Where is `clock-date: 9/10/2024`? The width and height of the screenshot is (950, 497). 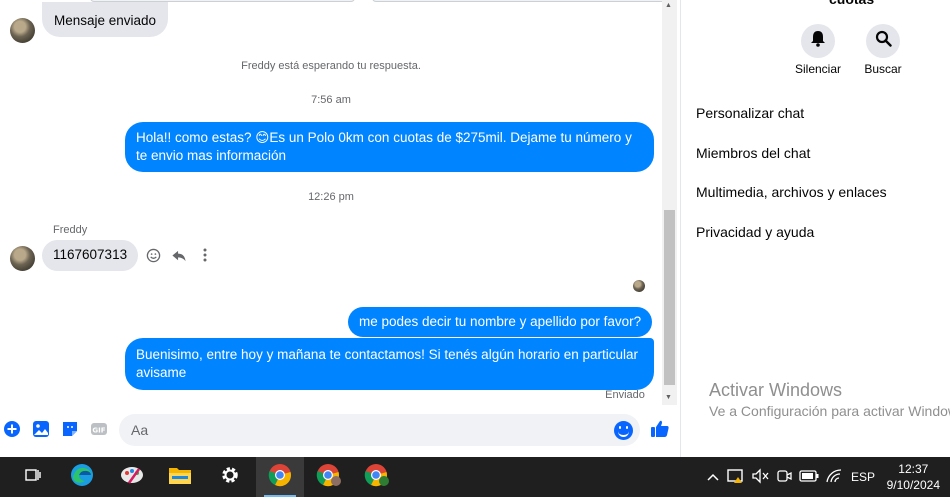 clock-date: 9/10/2024 is located at coordinates (913, 485).